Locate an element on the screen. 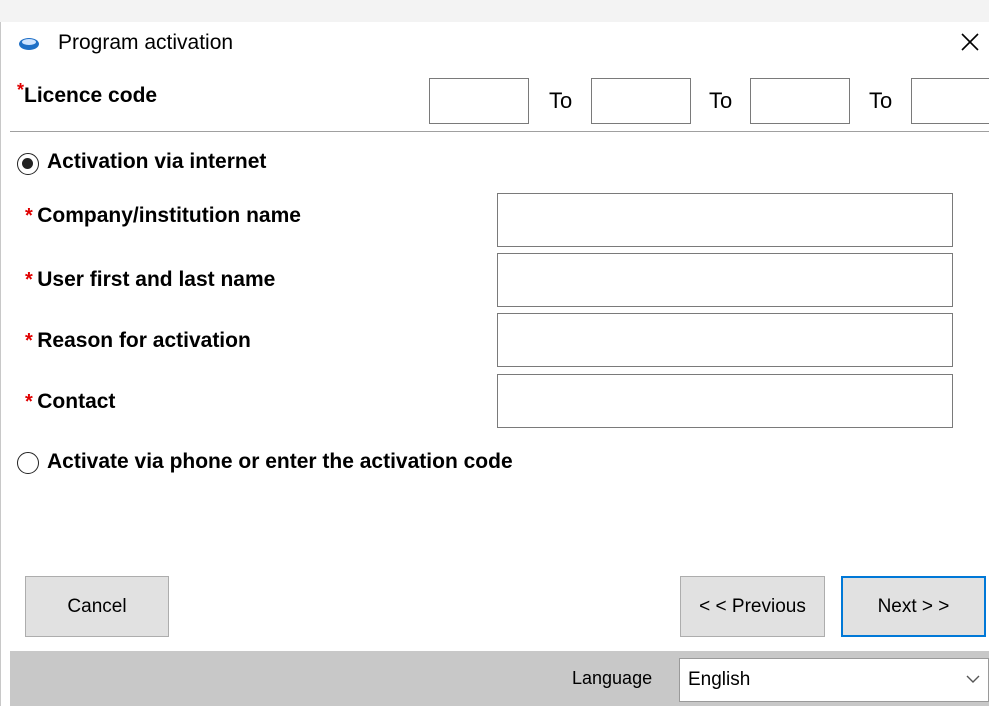 The image size is (989, 706). contact-label: * Contact is located at coordinates (70, 402).